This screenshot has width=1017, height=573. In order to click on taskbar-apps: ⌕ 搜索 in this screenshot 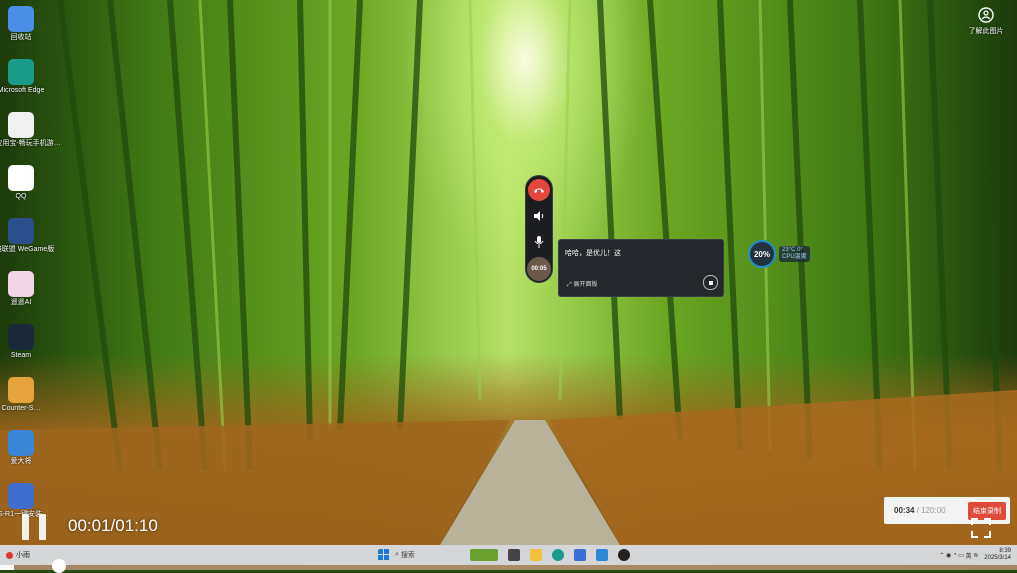, I will do `click(504, 555)`.